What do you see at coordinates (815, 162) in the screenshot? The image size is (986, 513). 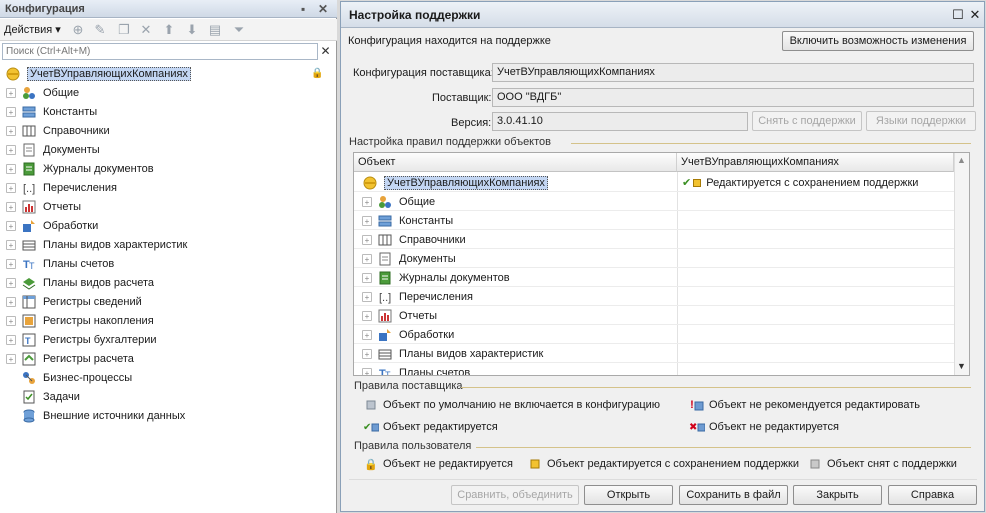 I see `column-header-config: УчетВУправляющихКомпаниях` at bounding box center [815, 162].